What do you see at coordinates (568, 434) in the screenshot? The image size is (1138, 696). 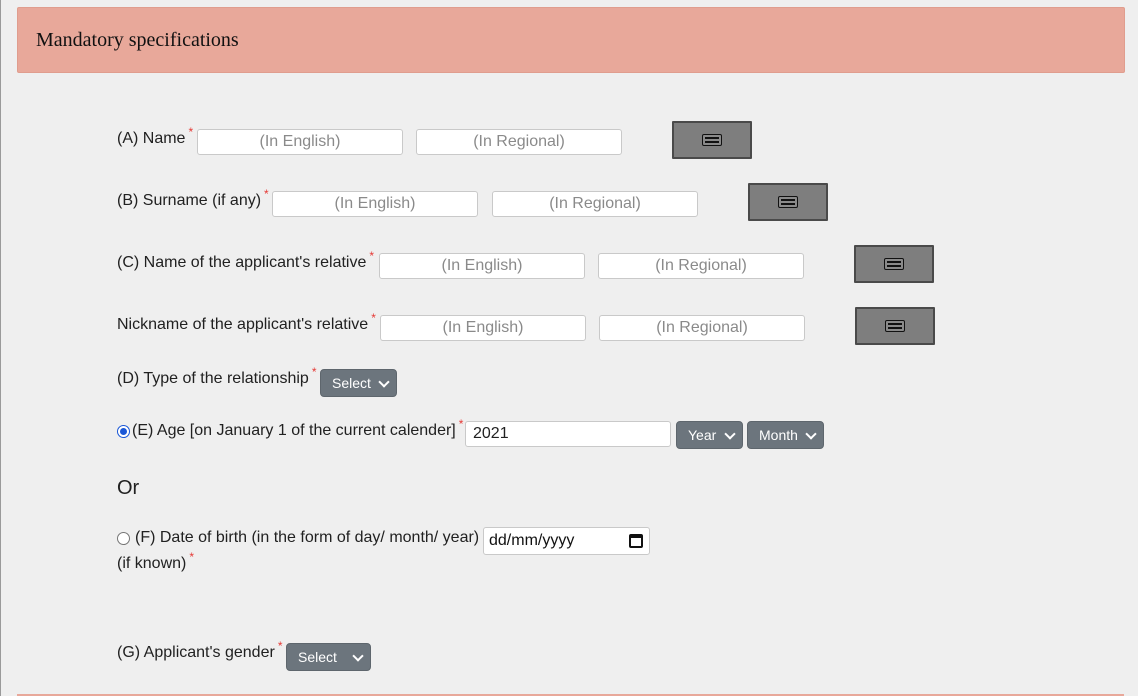 I see `age-input: 2021` at bounding box center [568, 434].